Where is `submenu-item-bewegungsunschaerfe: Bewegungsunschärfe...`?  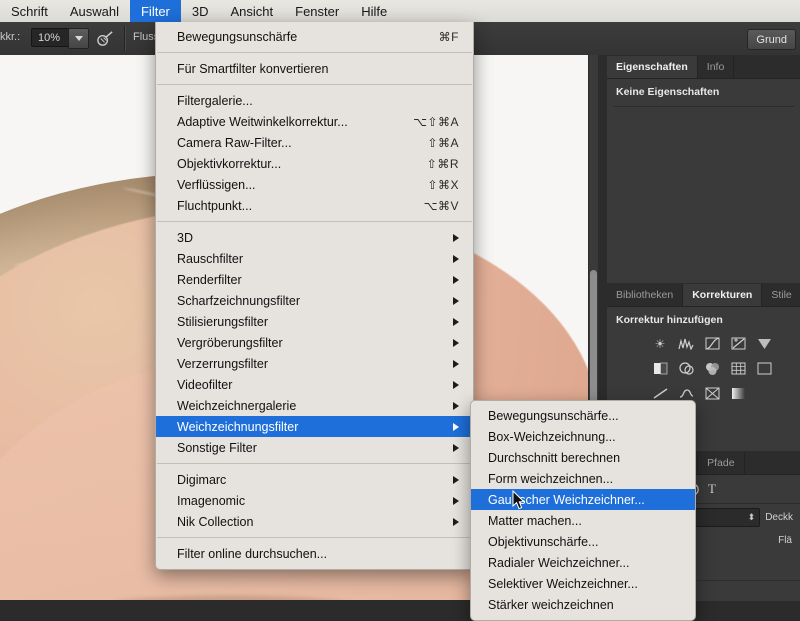 submenu-item-bewegungsunschaerfe: Bewegungsunschärfe... is located at coordinates (583, 415).